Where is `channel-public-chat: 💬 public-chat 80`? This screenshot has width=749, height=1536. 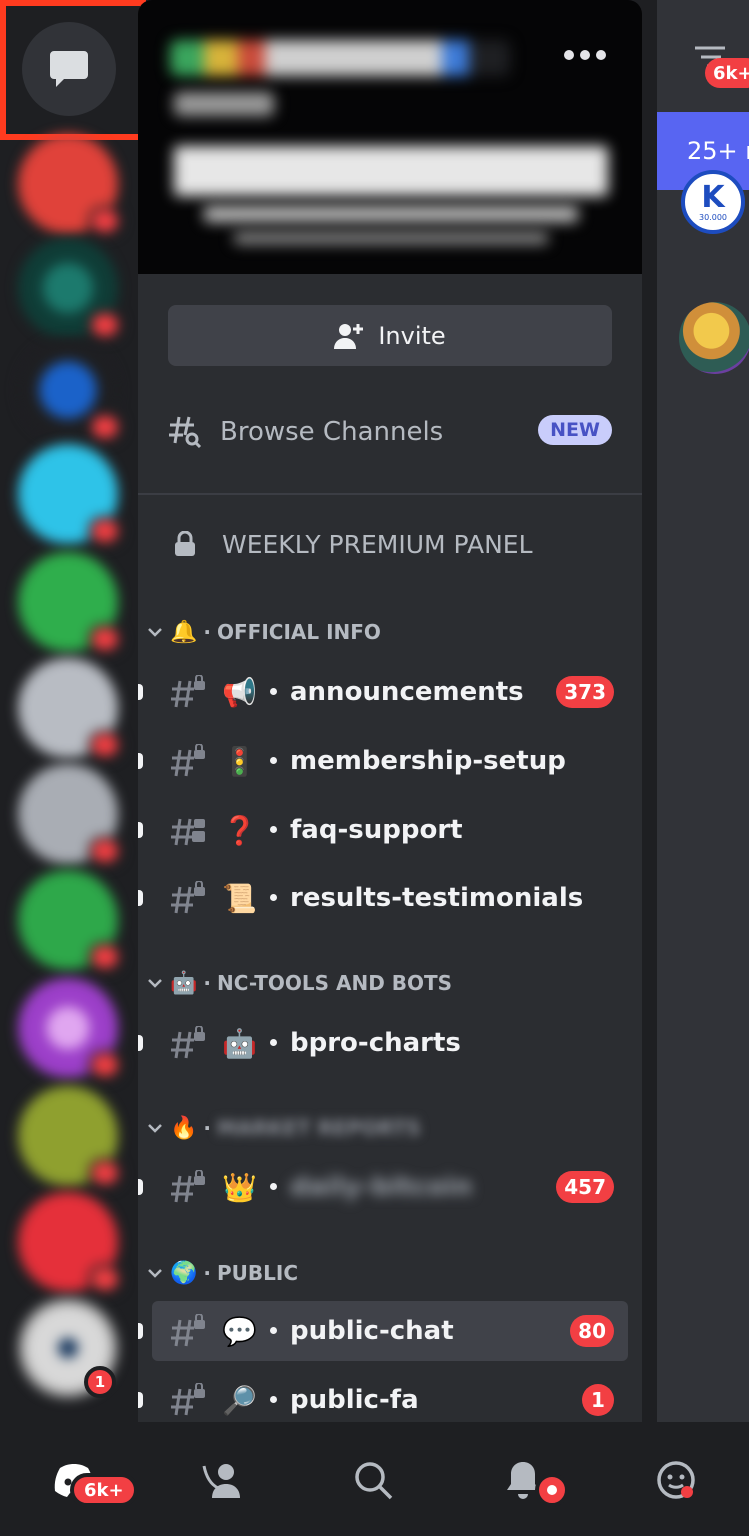 channel-public-chat: 💬 public-chat 80 is located at coordinates (383, 1331).